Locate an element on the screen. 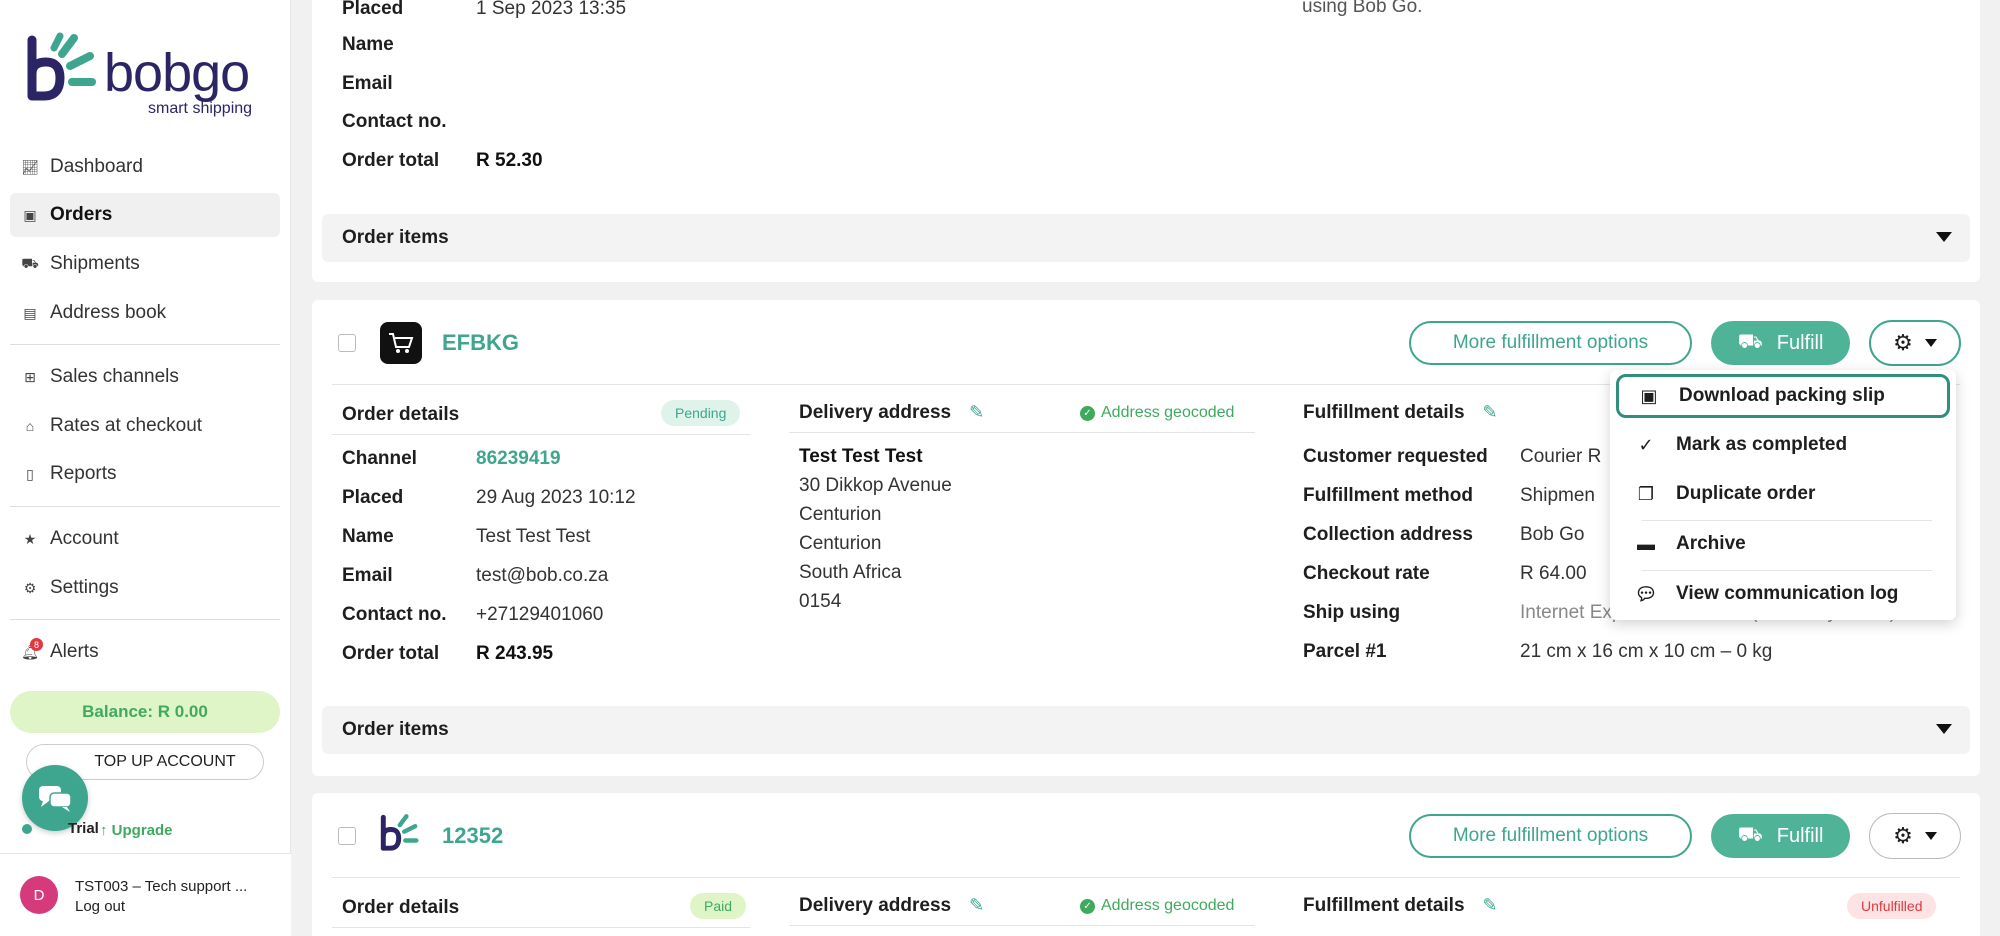 The image size is (2000, 936). nav-shipments: ⛟ Shipments is located at coordinates (145, 264).